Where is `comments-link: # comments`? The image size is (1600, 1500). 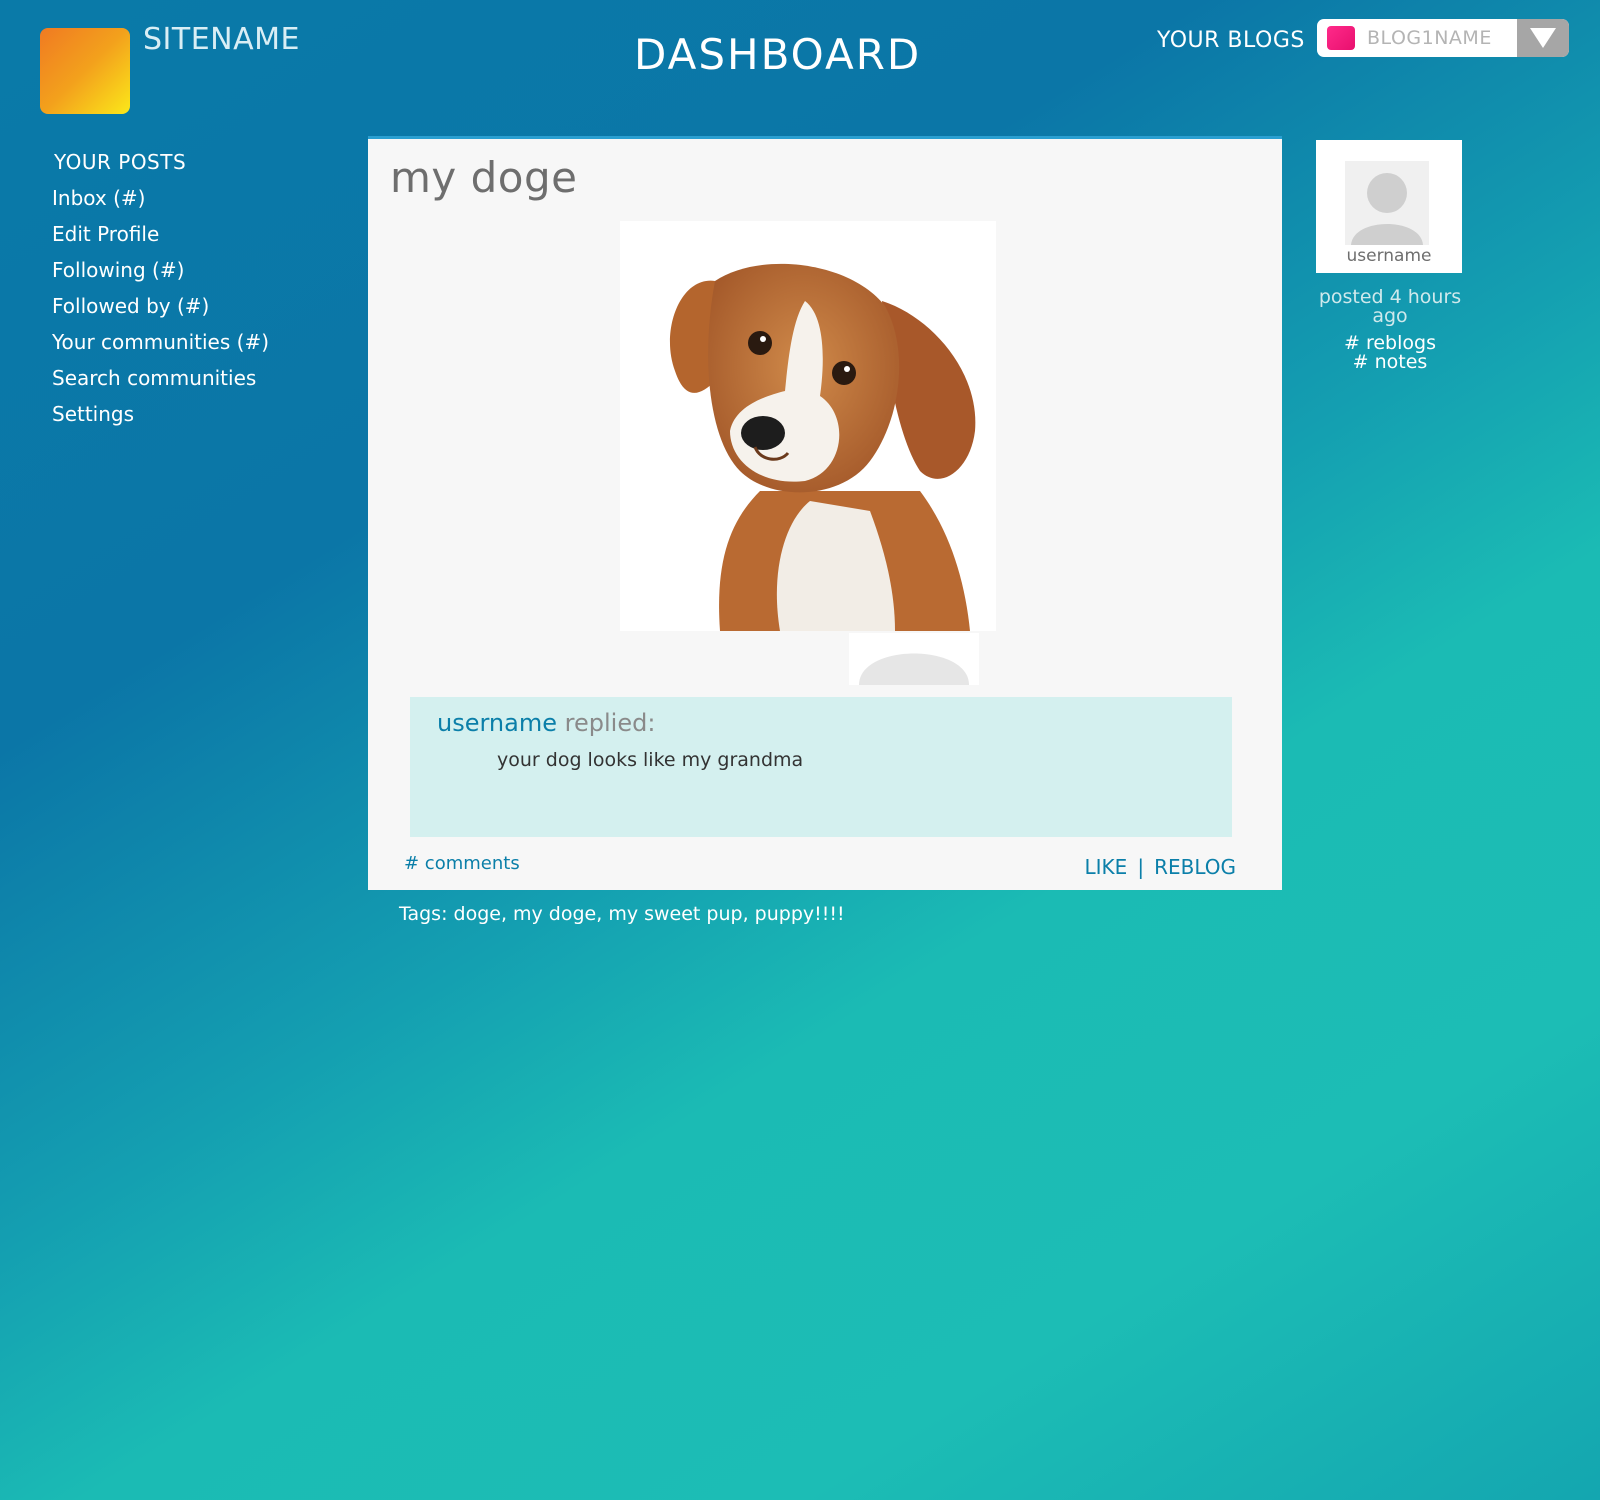 comments-link: # comments is located at coordinates (462, 863).